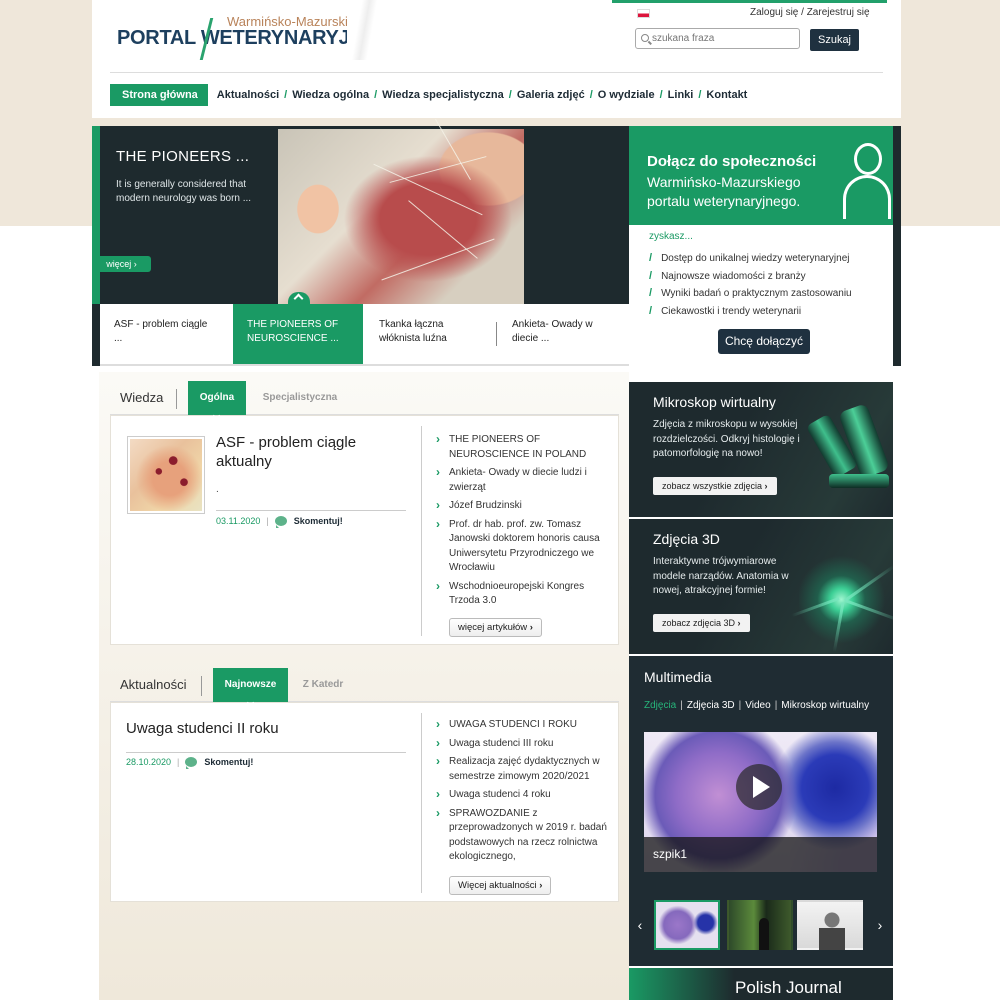  Describe the element at coordinates (443, 95) in the screenshot. I see `nav-item-specialist-knowledge: Wiedza specjalistyczna` at that location.